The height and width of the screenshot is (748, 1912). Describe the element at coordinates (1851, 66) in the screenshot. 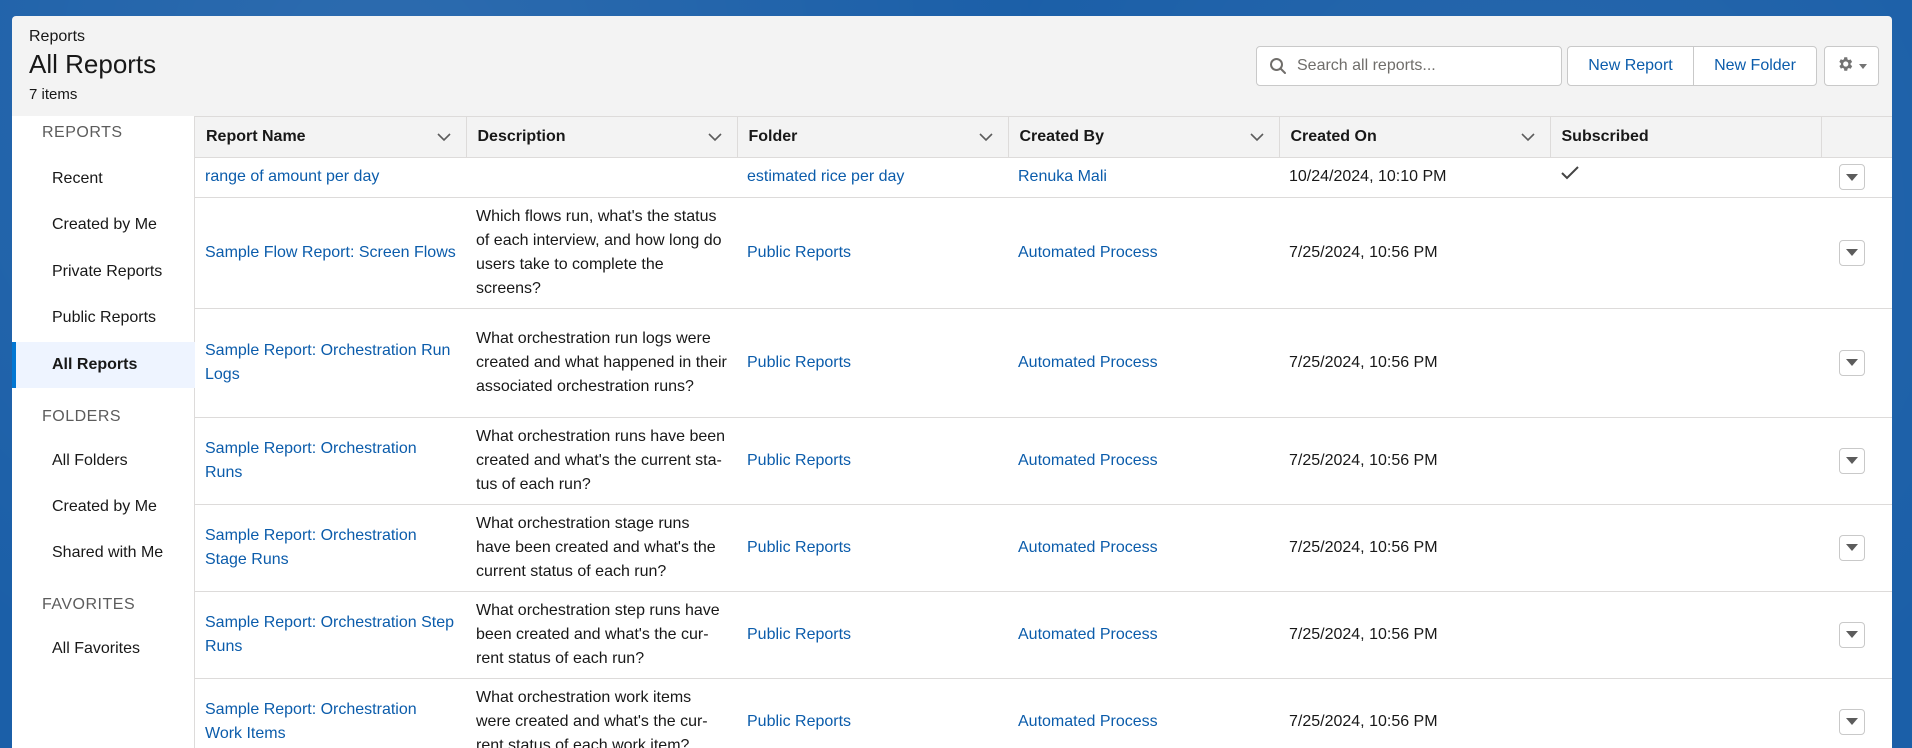

I see `settings-menu-button` at that location.